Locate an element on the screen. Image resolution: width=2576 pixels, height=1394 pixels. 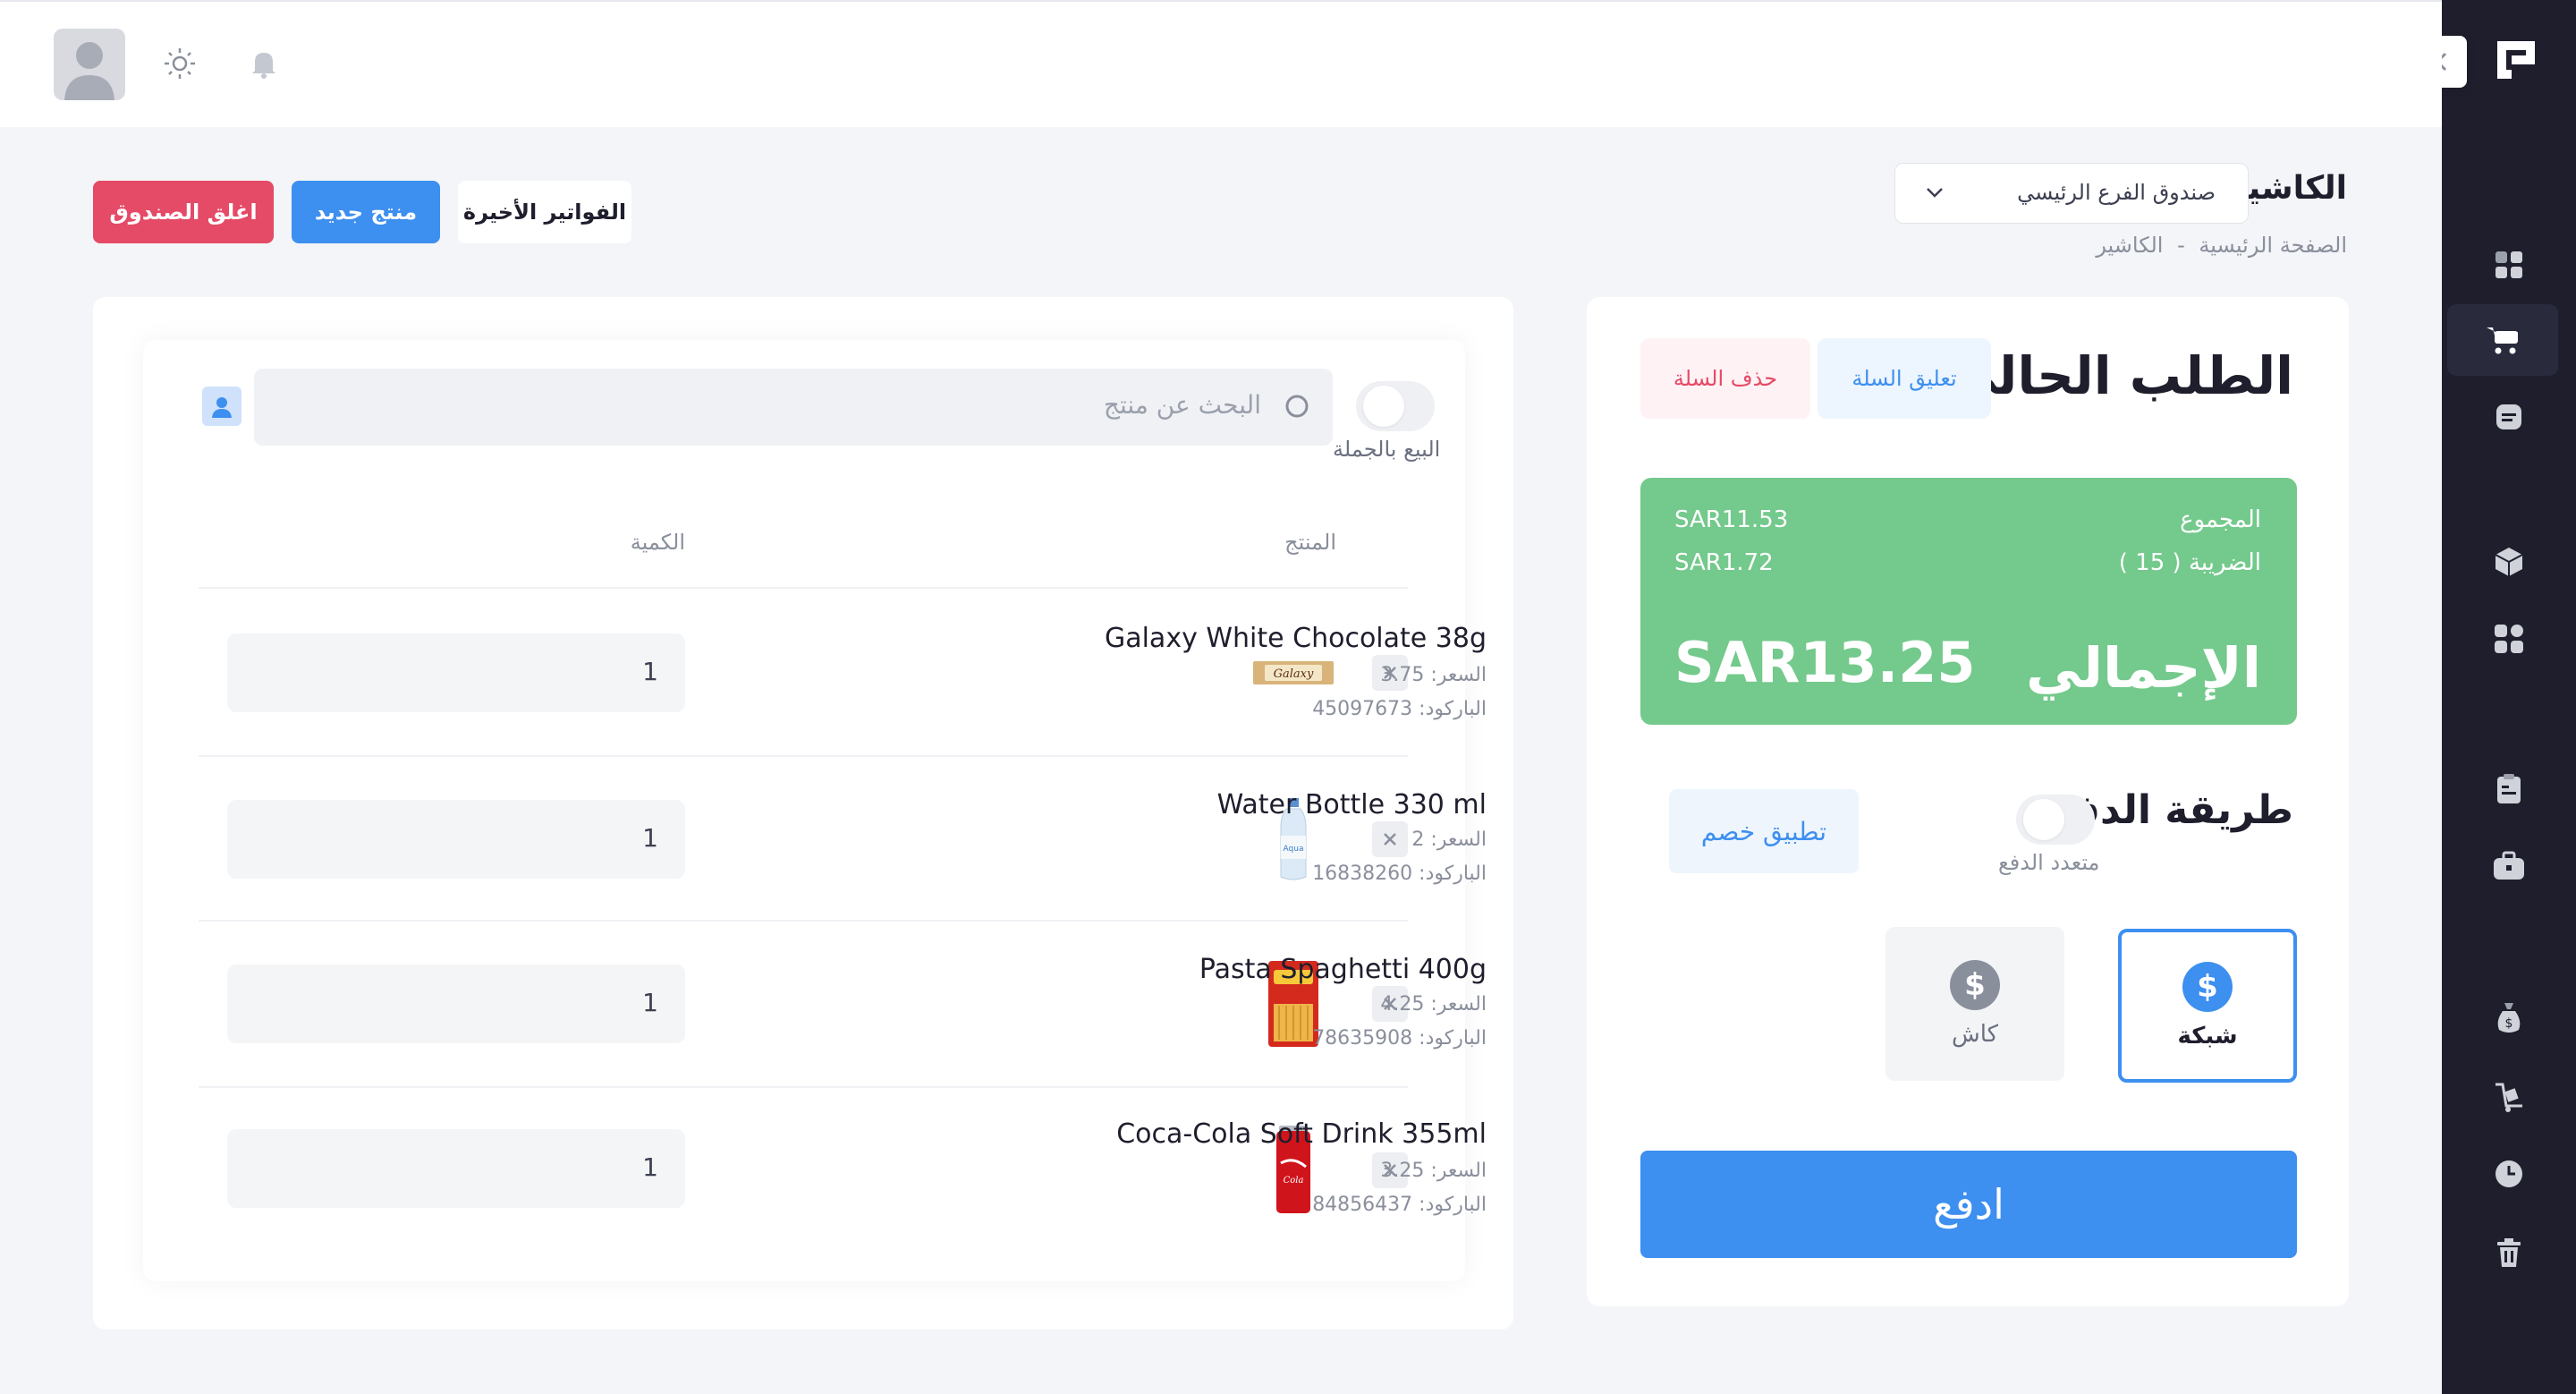
wholesale-toggle is located at coordinates (1395, 406).